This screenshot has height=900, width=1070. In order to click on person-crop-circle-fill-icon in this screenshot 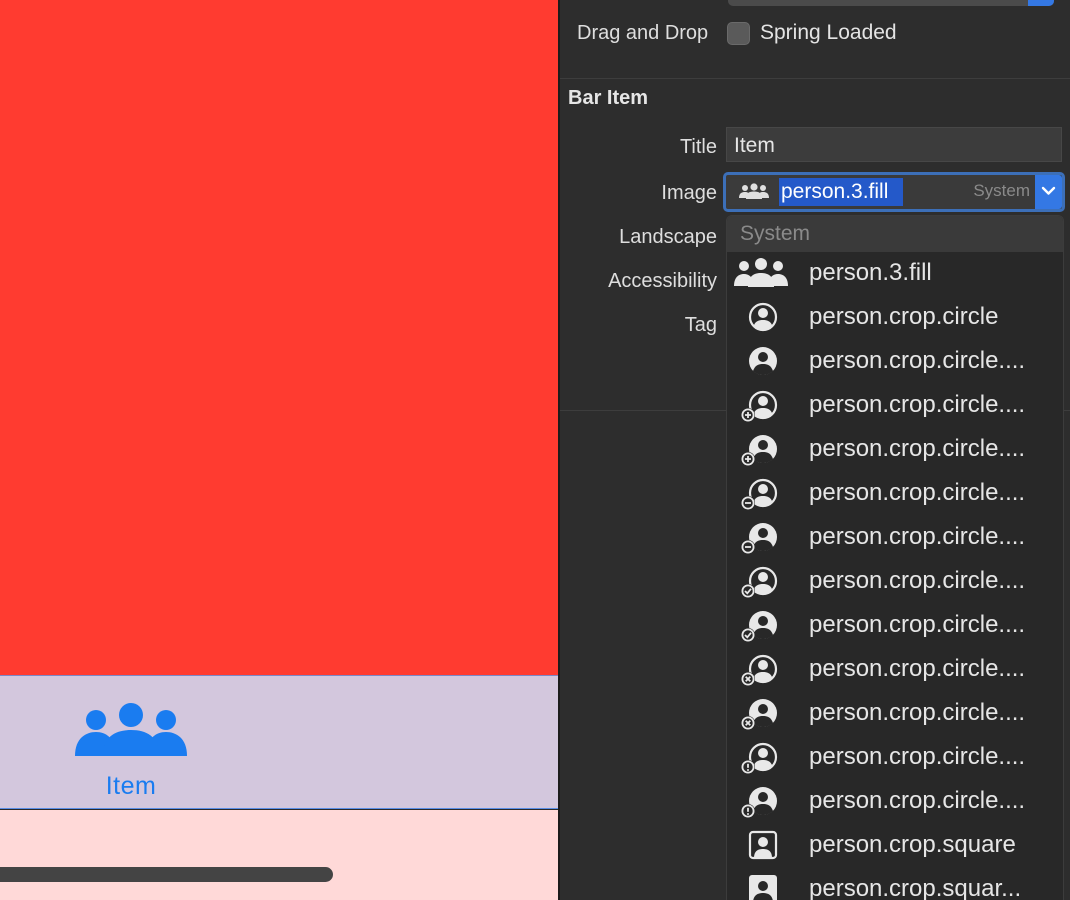, I will do `click(763, 361)`.